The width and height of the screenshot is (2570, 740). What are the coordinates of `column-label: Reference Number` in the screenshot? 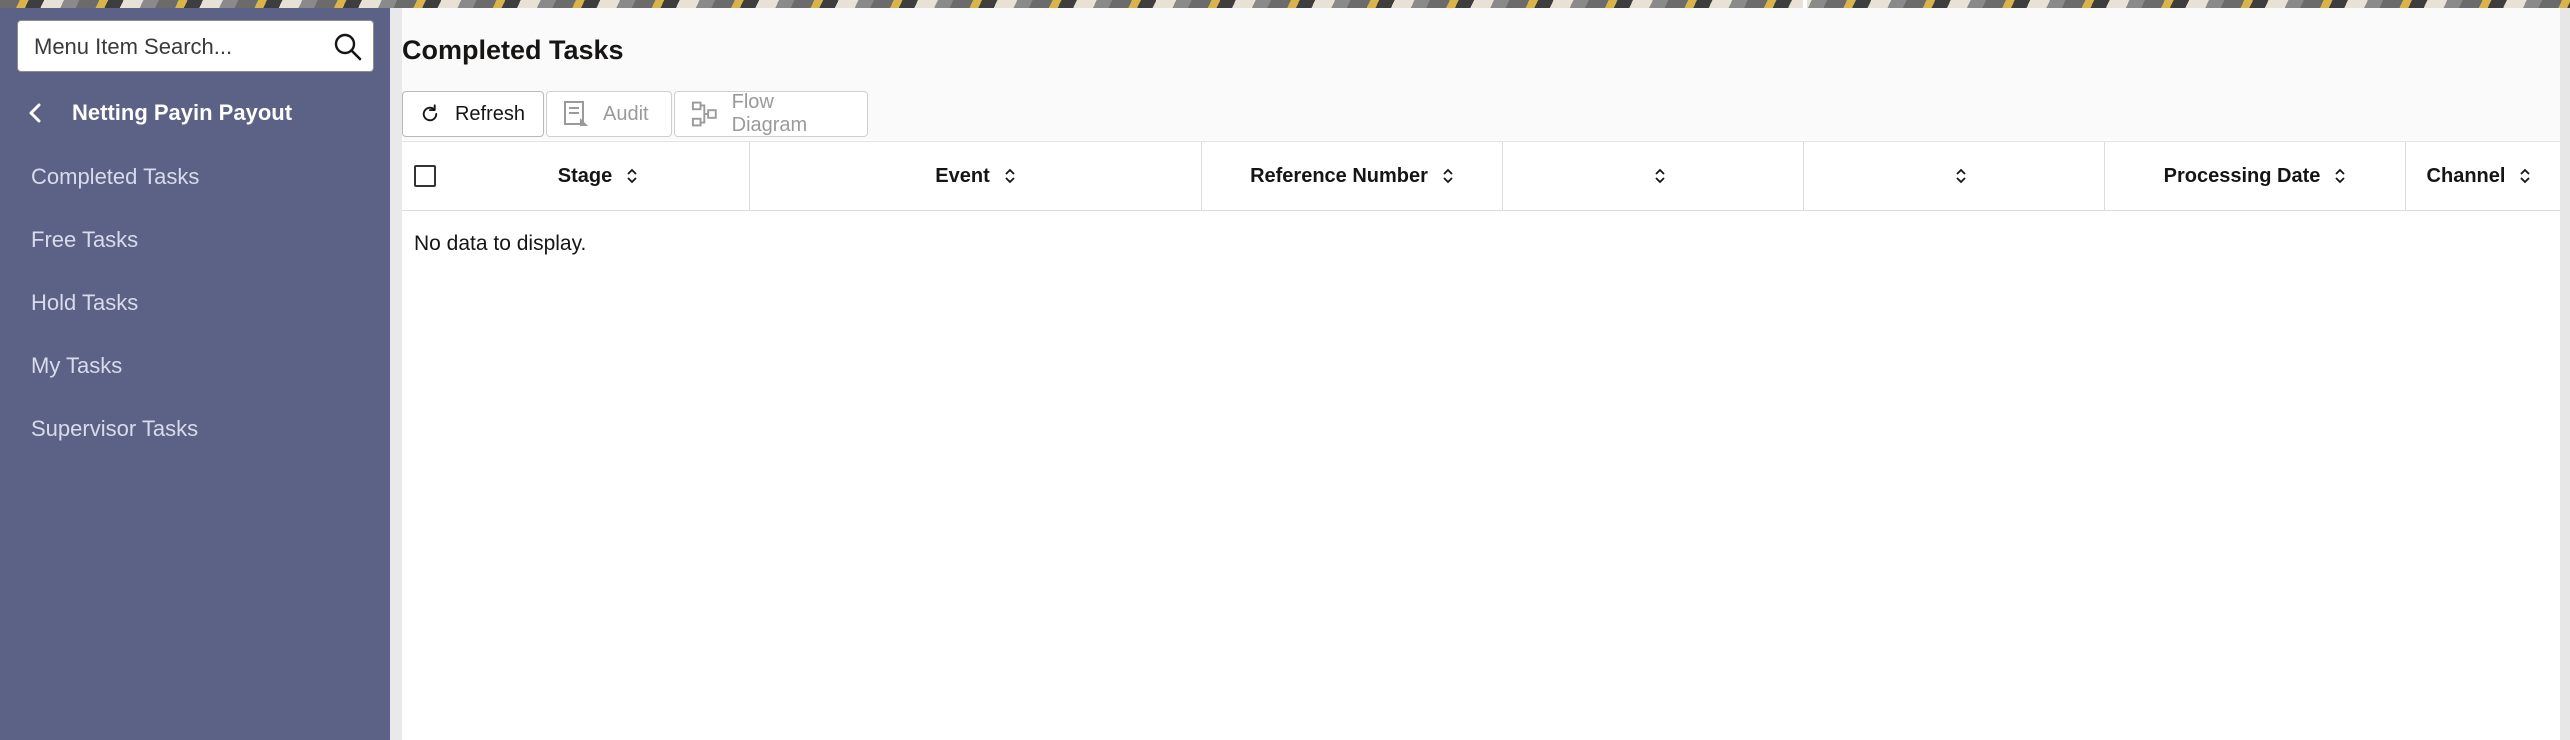 It's located at (1339, 175).